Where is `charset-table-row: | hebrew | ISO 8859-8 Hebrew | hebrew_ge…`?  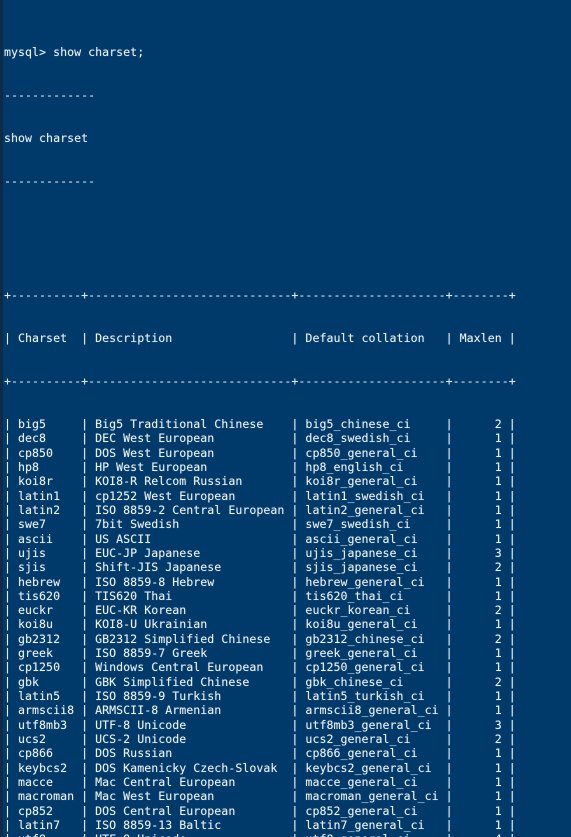
charset-table-row: | hebrew | ISO 8859-8 Hebrew | hebrew_ge… is located at coordinates (260, 581).